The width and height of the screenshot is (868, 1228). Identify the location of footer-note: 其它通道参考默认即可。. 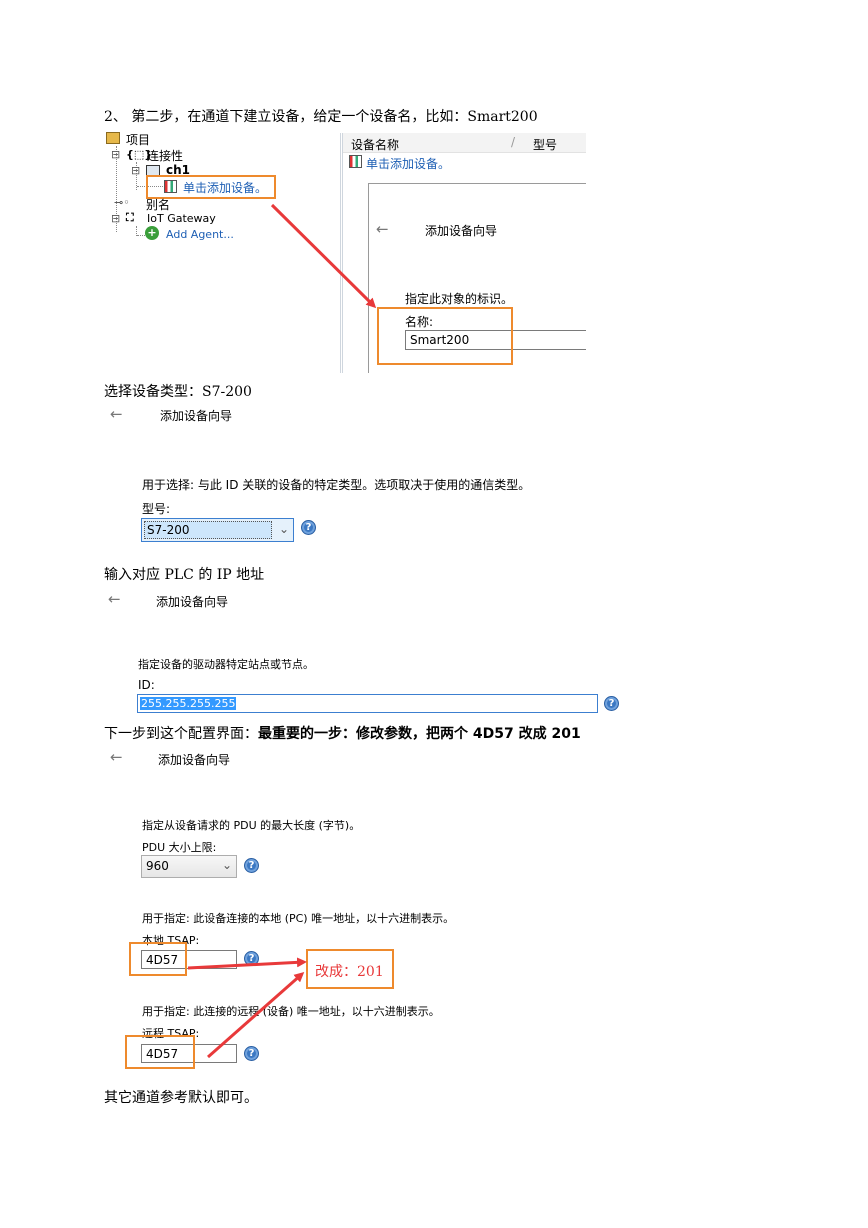
(181, 1098).